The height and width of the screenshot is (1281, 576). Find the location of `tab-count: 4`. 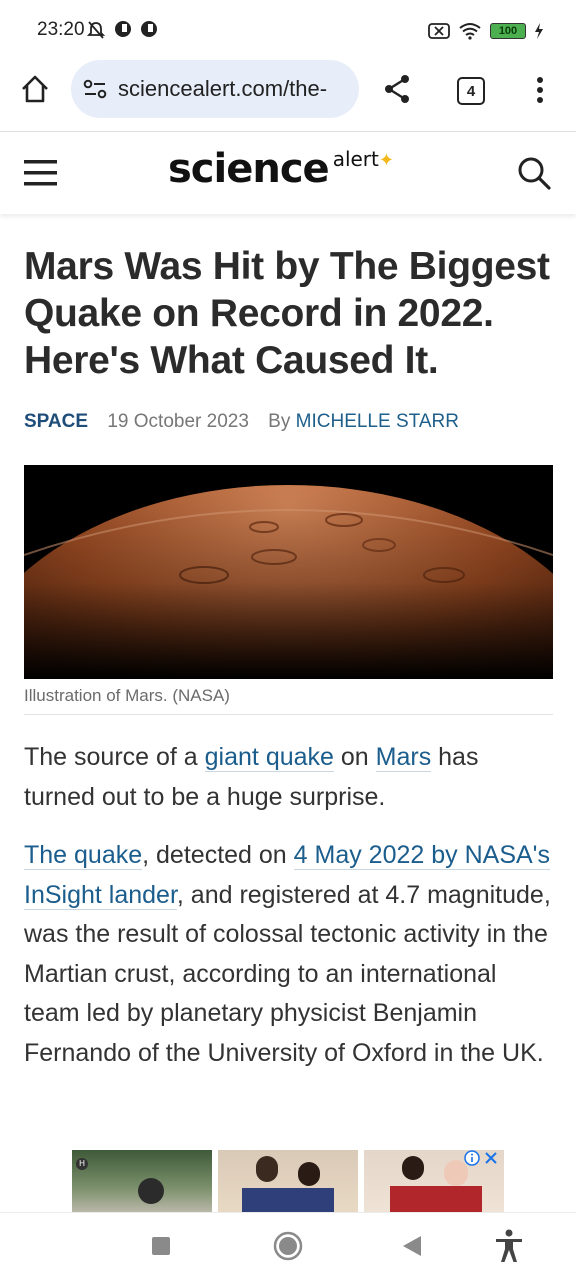

tab-count: 4 is located at coordinates (471, 91).